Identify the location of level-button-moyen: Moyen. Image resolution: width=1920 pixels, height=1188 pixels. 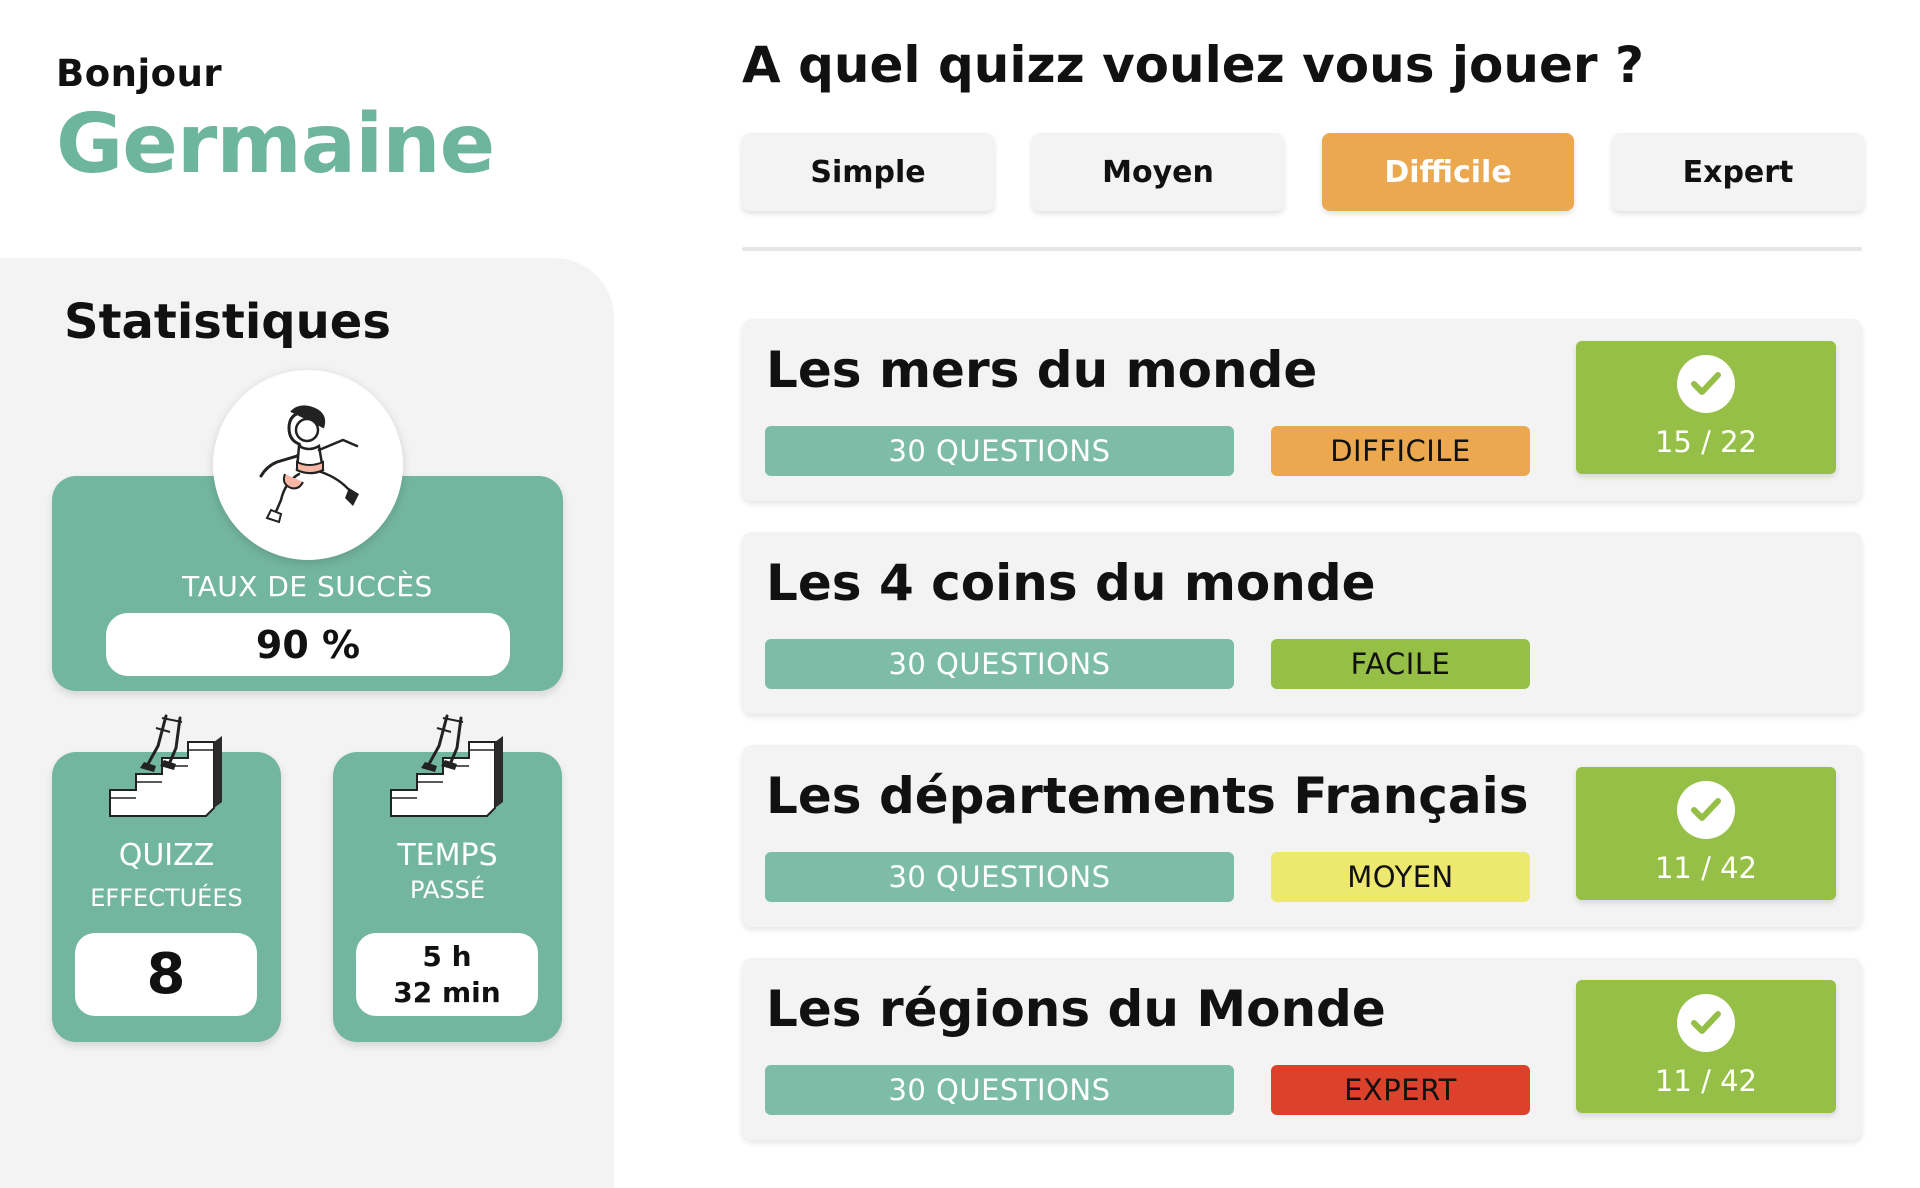
(1158, 172).